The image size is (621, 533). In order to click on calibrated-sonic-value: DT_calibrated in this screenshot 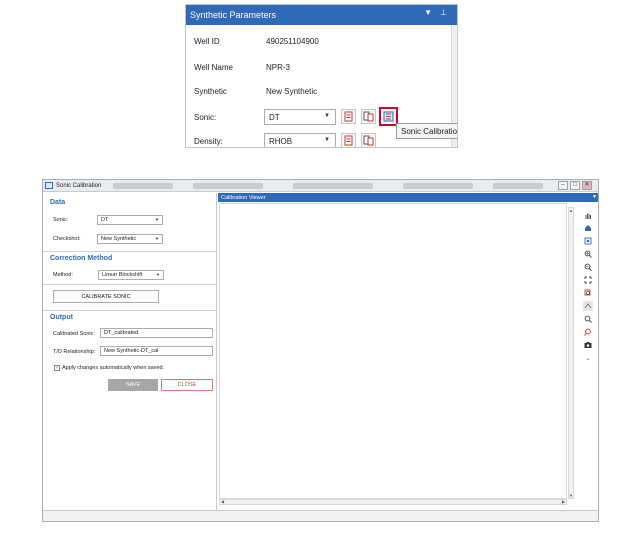, I will do `click(121, 333)`.